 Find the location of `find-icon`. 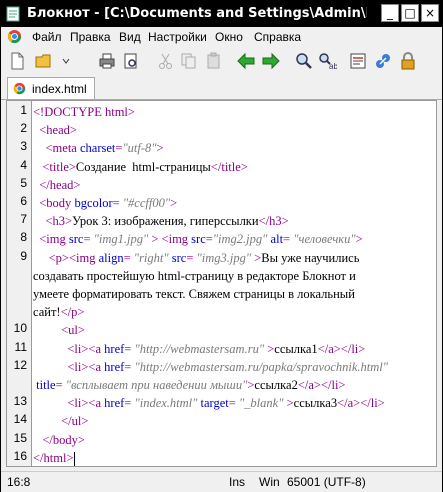

find-icon is located at coordinates (304, 61).